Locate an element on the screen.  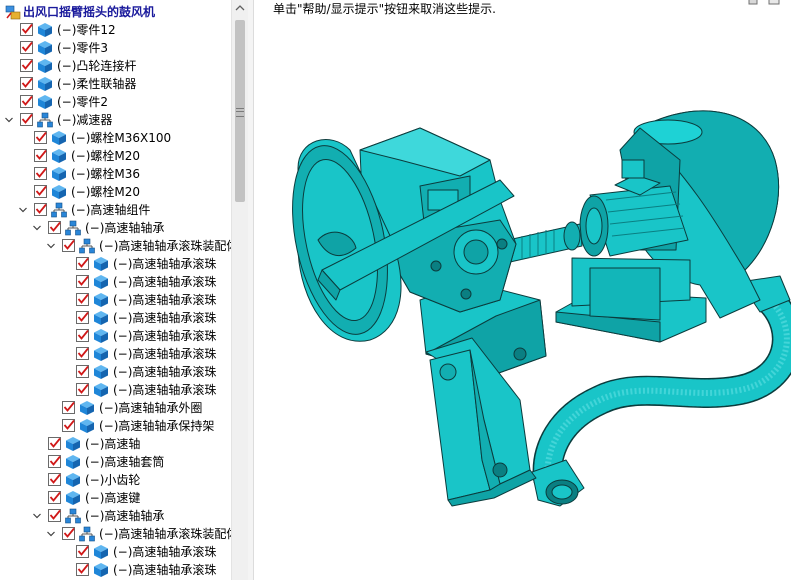
tree-row-label: (−)高速轴轴承保持架 is located at coordinates (157, 426).